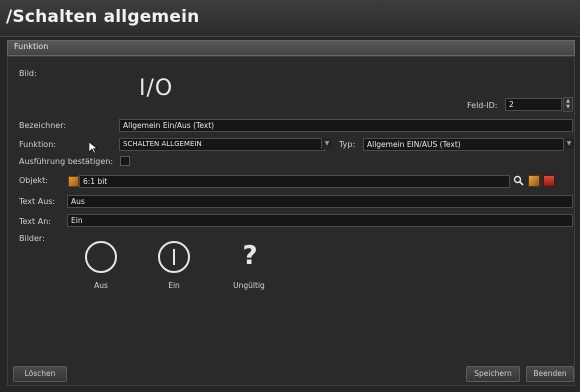 The height and width of the screenshot is (392, 580). I want to click on typ-chevron-down-icon: ▼, so click(568, 143).